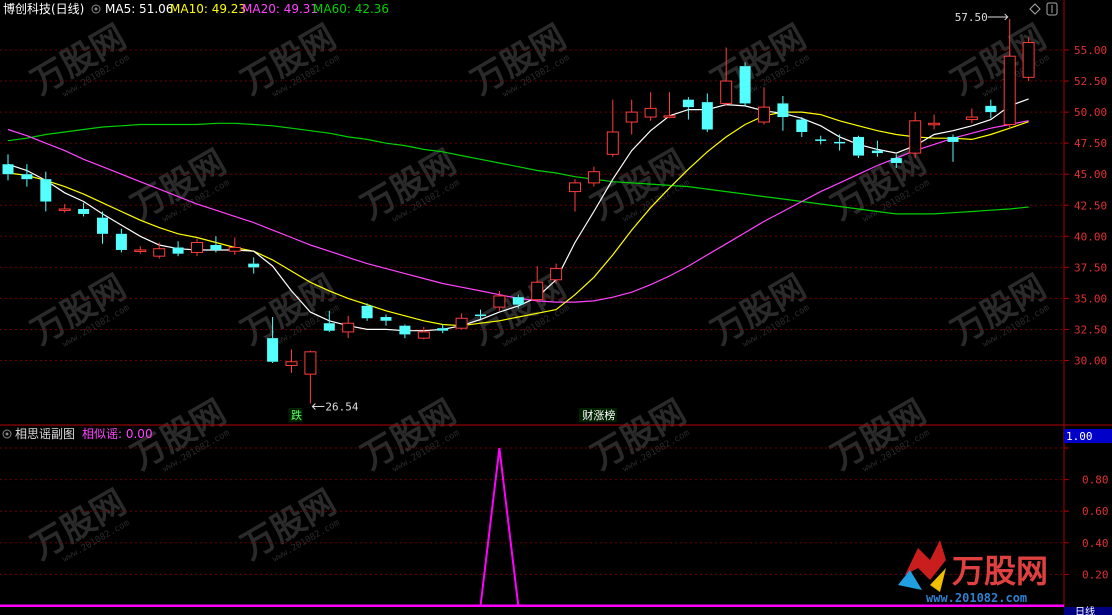 This screenshot has height=615, width=1112. I want to click on brand-logo: 万股网 www.201082.com, so click(973, 572).